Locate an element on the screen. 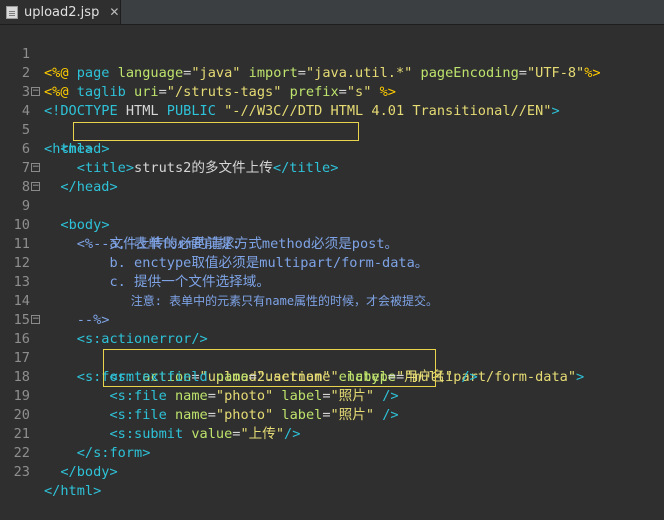  code-line: 15 <s:actionerror/> is located at coordinates (332, 319).